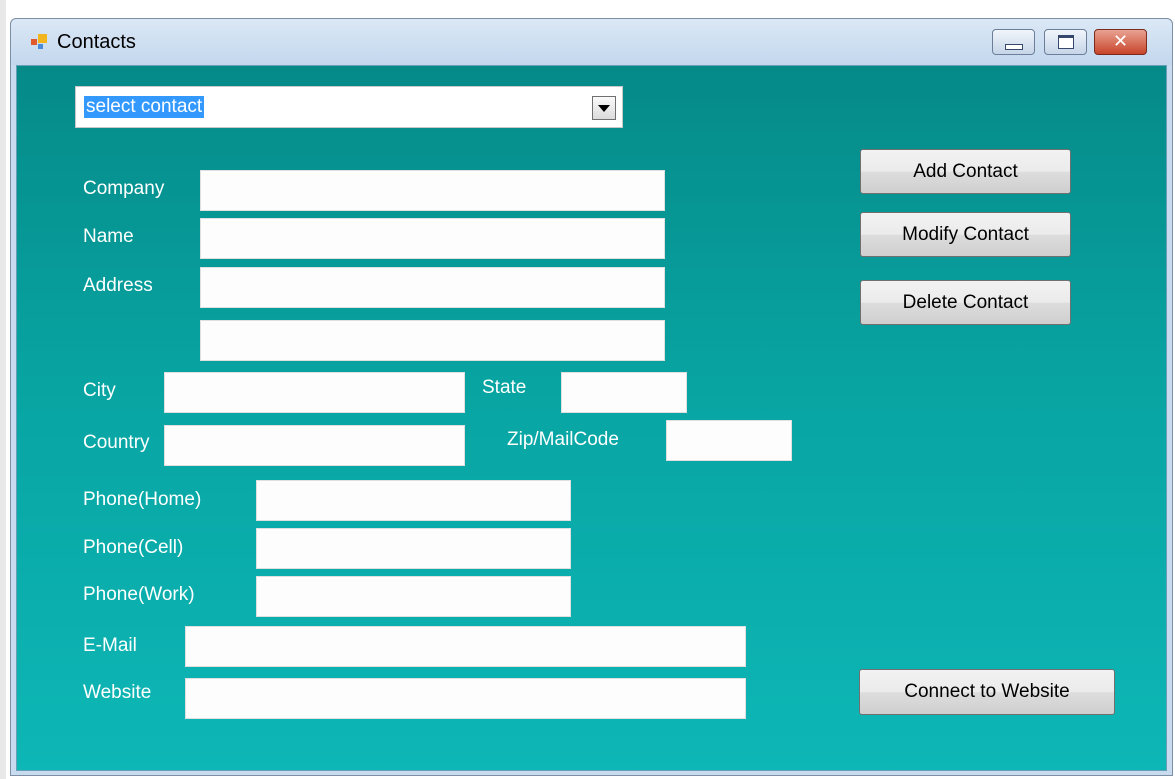 The image size is (1175, 779). What do you see at coordinates (965, 171) in the screenshot?
I see `add-contact-button: Add Contact` at bounding box center [965, 171].